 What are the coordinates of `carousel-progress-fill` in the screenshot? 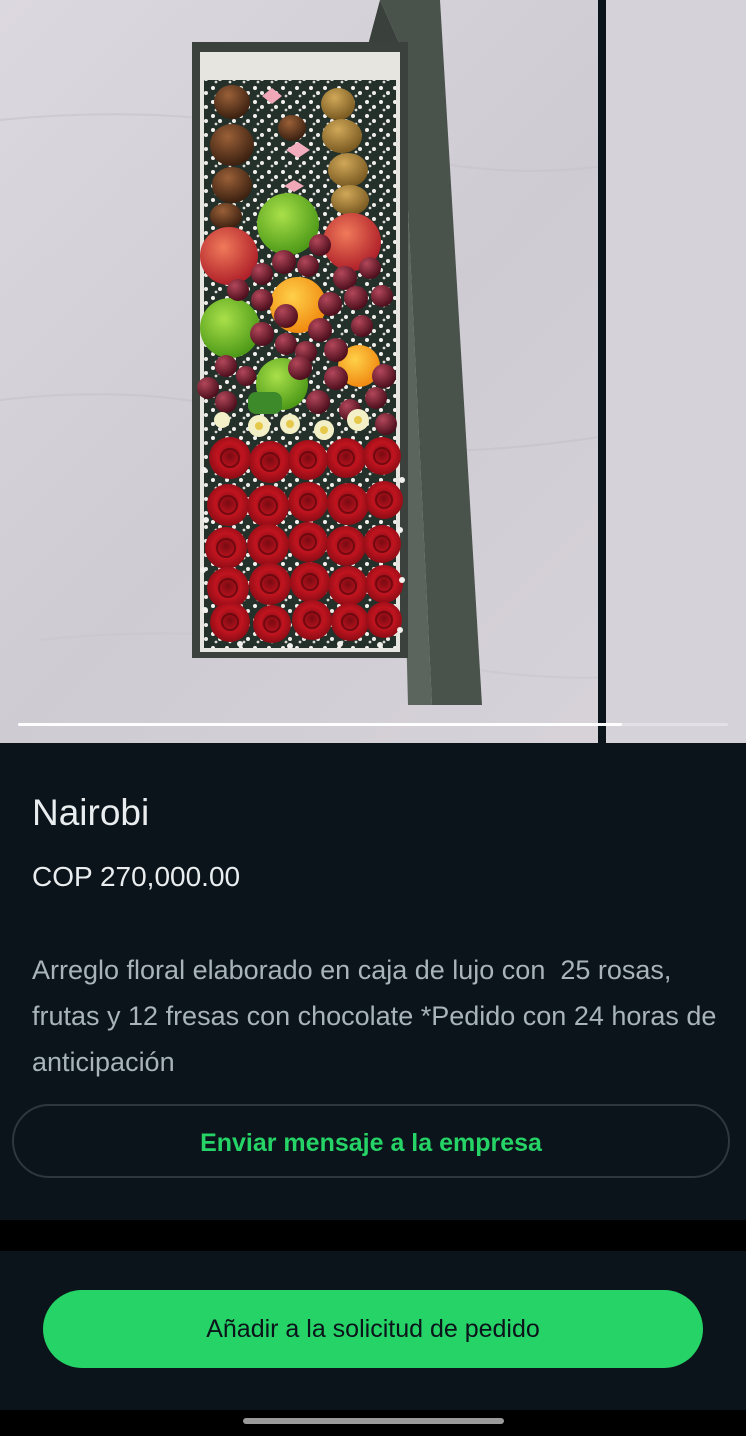 It's located at (320, 724).